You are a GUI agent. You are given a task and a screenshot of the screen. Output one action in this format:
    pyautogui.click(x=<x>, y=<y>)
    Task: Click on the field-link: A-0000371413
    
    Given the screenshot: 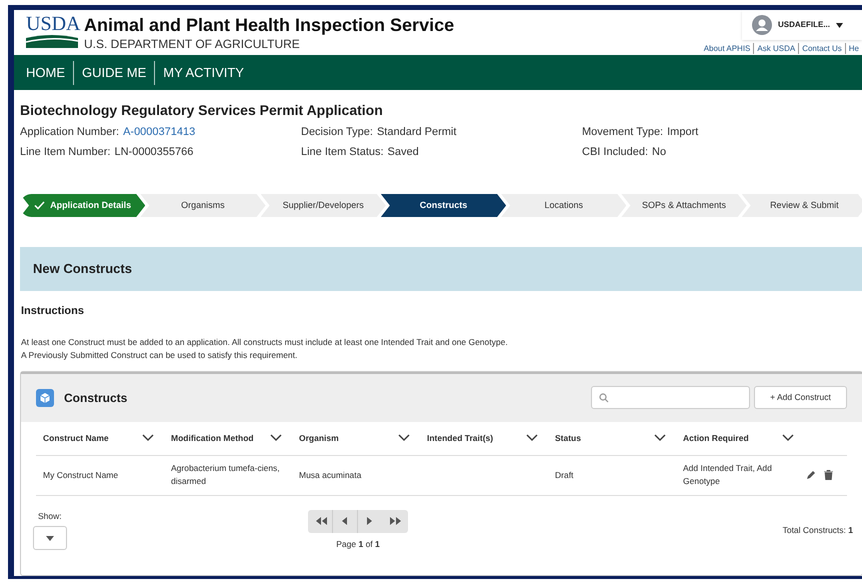 What is the action you would take?
    pyautogui.click(x=159, y=132)
    